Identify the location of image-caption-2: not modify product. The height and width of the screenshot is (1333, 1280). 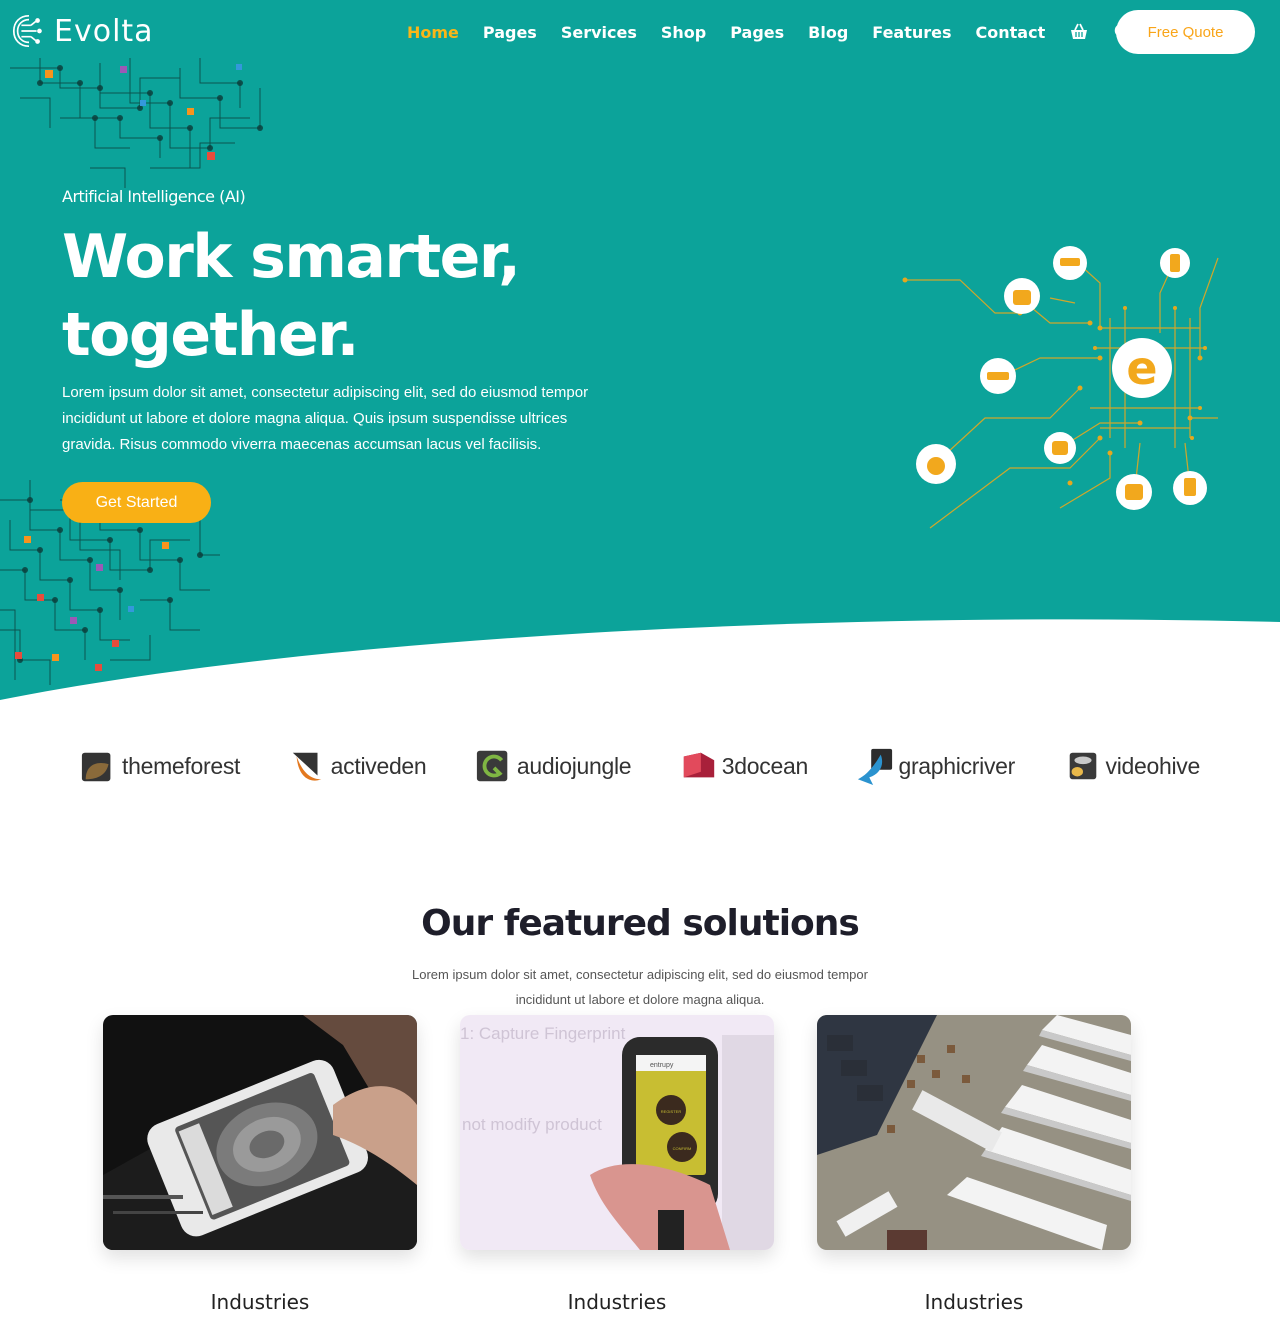
(532, 1124).